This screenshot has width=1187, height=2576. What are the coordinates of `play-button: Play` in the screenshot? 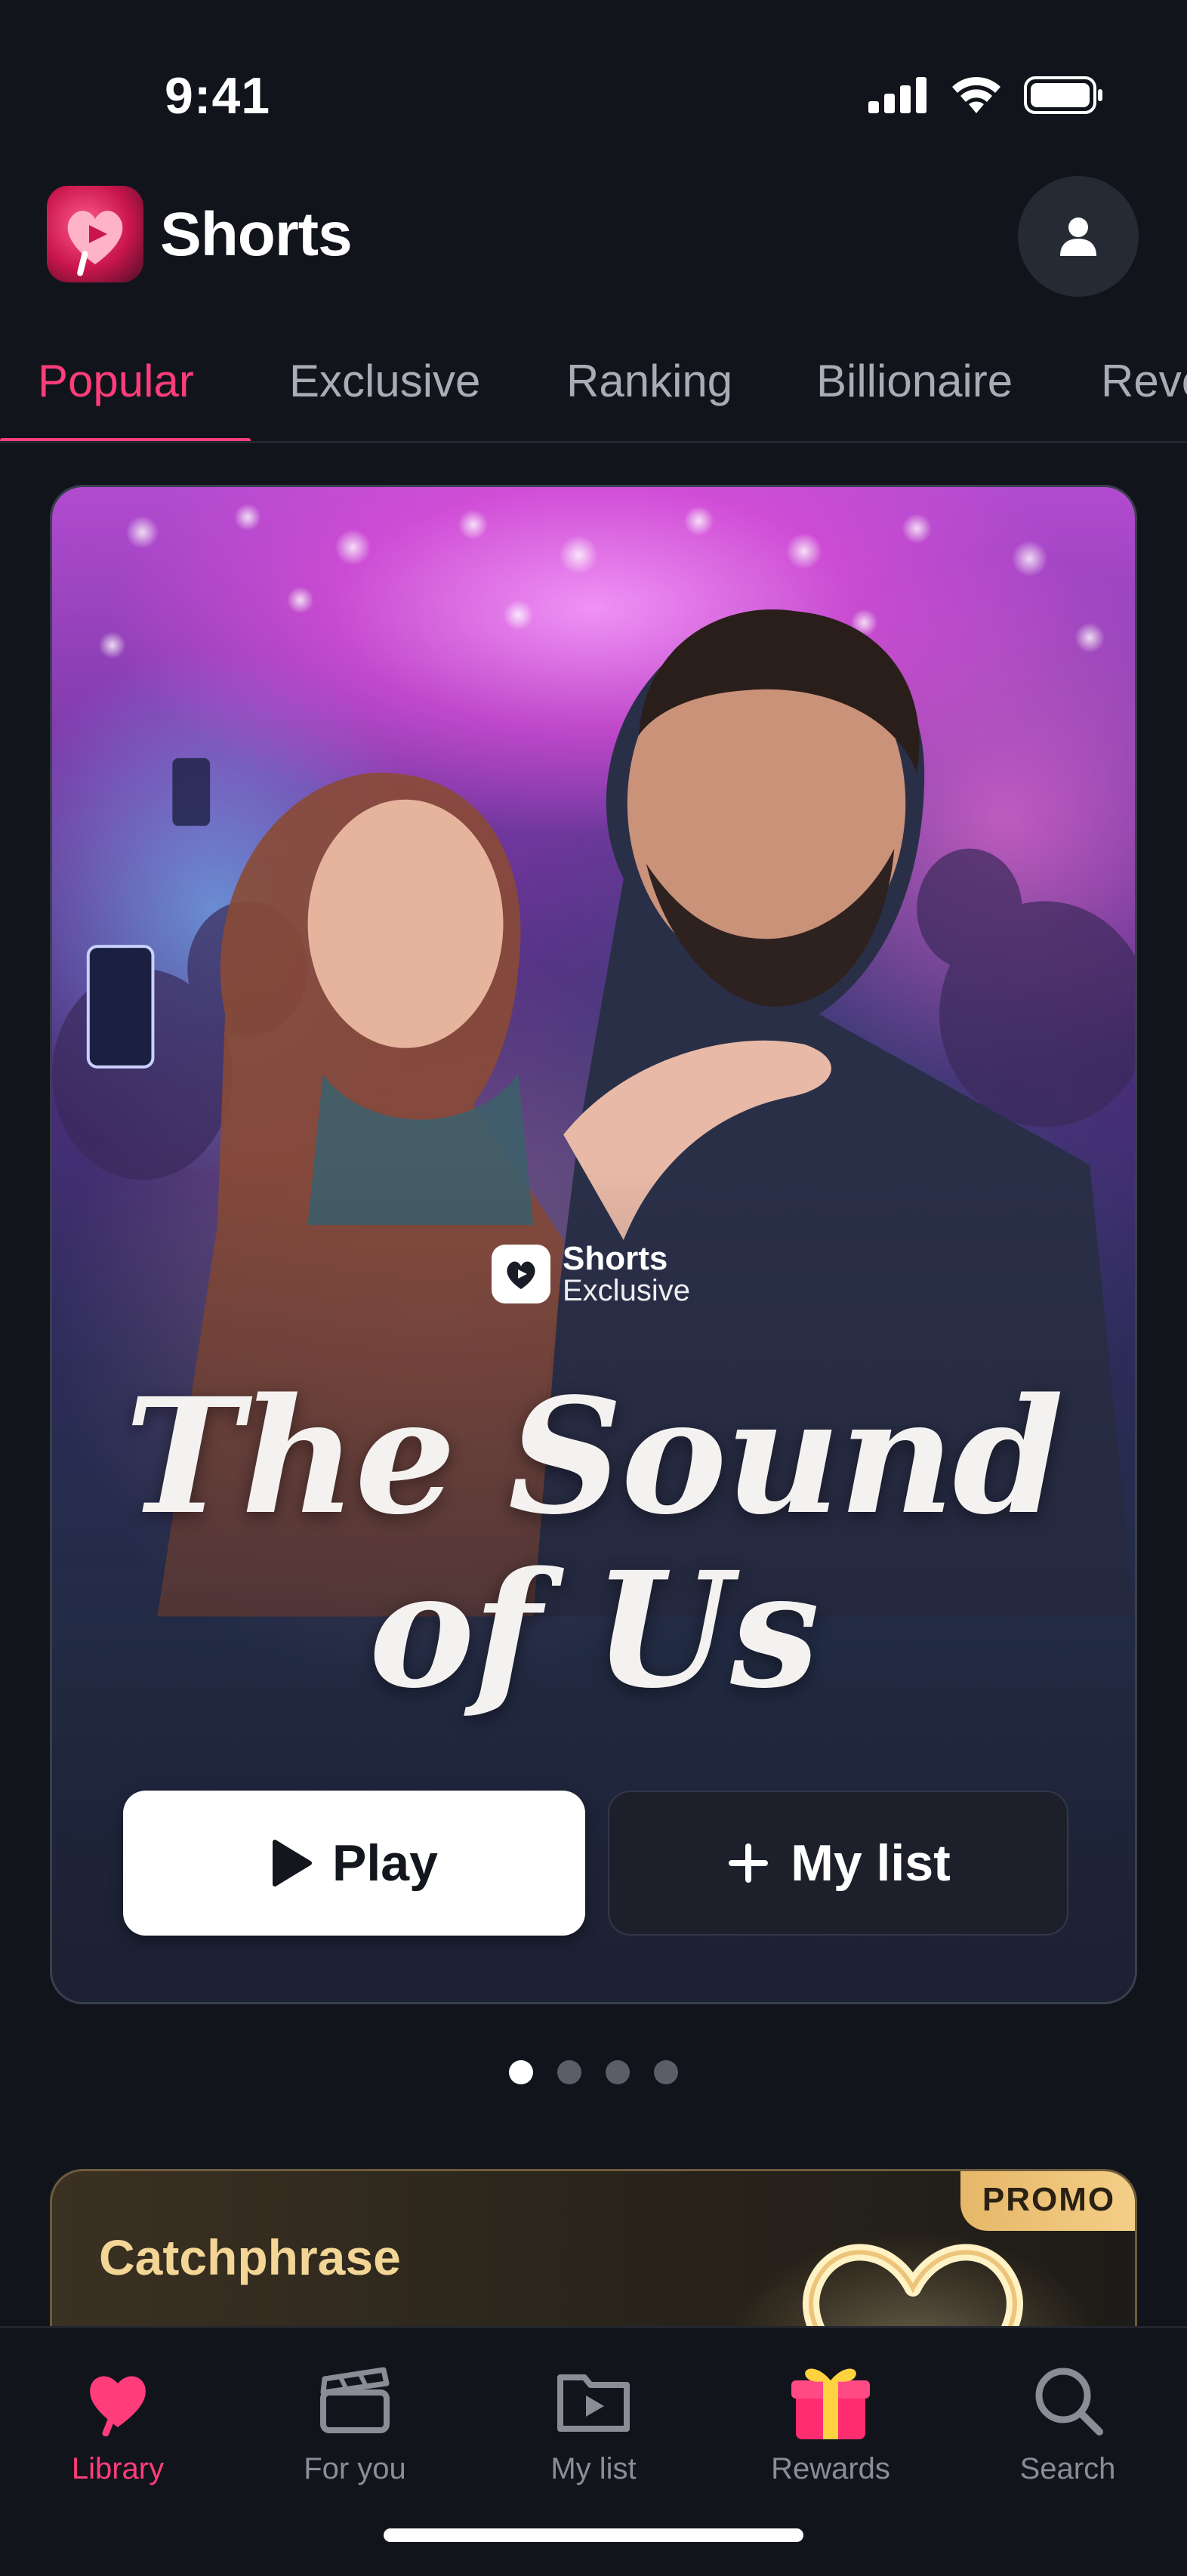 It's located at (354, 1863).